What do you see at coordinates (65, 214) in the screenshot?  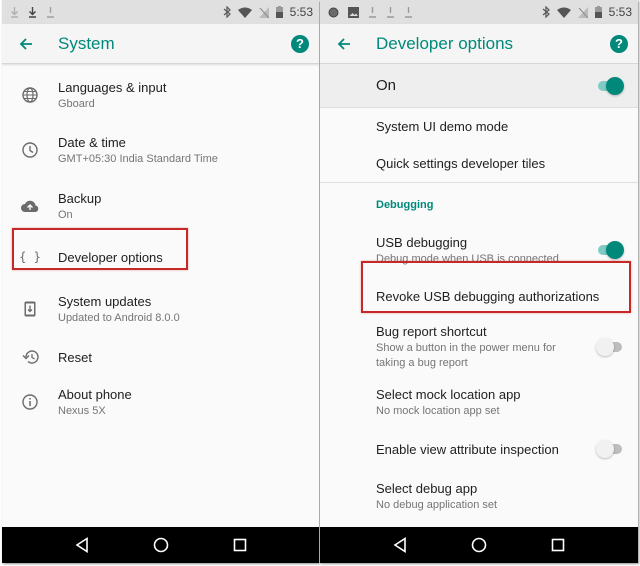 I see `item-subtitle: On` at bounding box center [65, 214].